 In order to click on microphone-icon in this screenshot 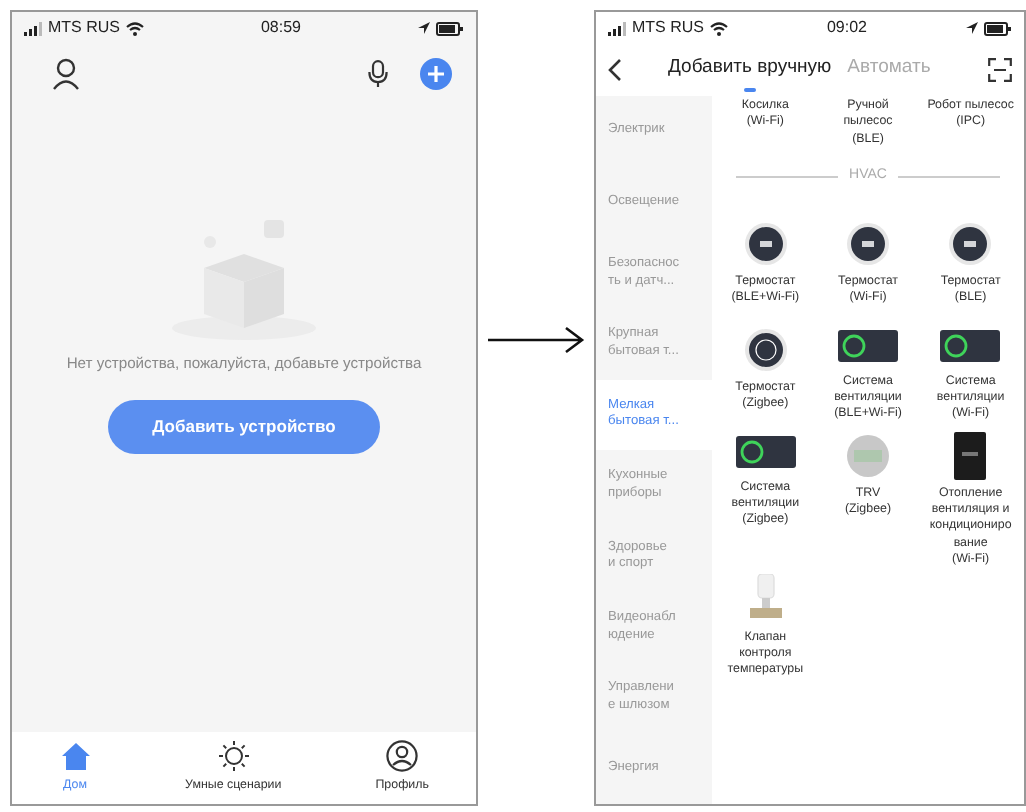, I will do `click(378, 74)`.